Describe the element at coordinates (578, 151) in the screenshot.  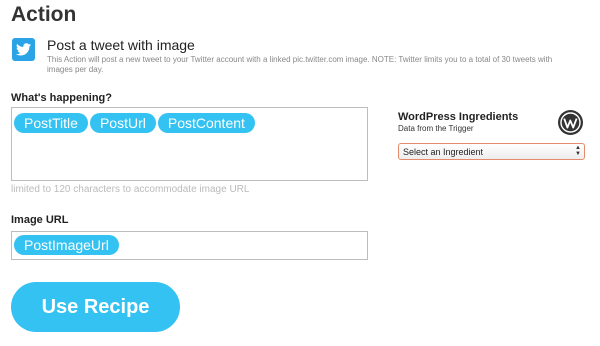
I see `select-arrows-icon: ▲ ▼` at that location.